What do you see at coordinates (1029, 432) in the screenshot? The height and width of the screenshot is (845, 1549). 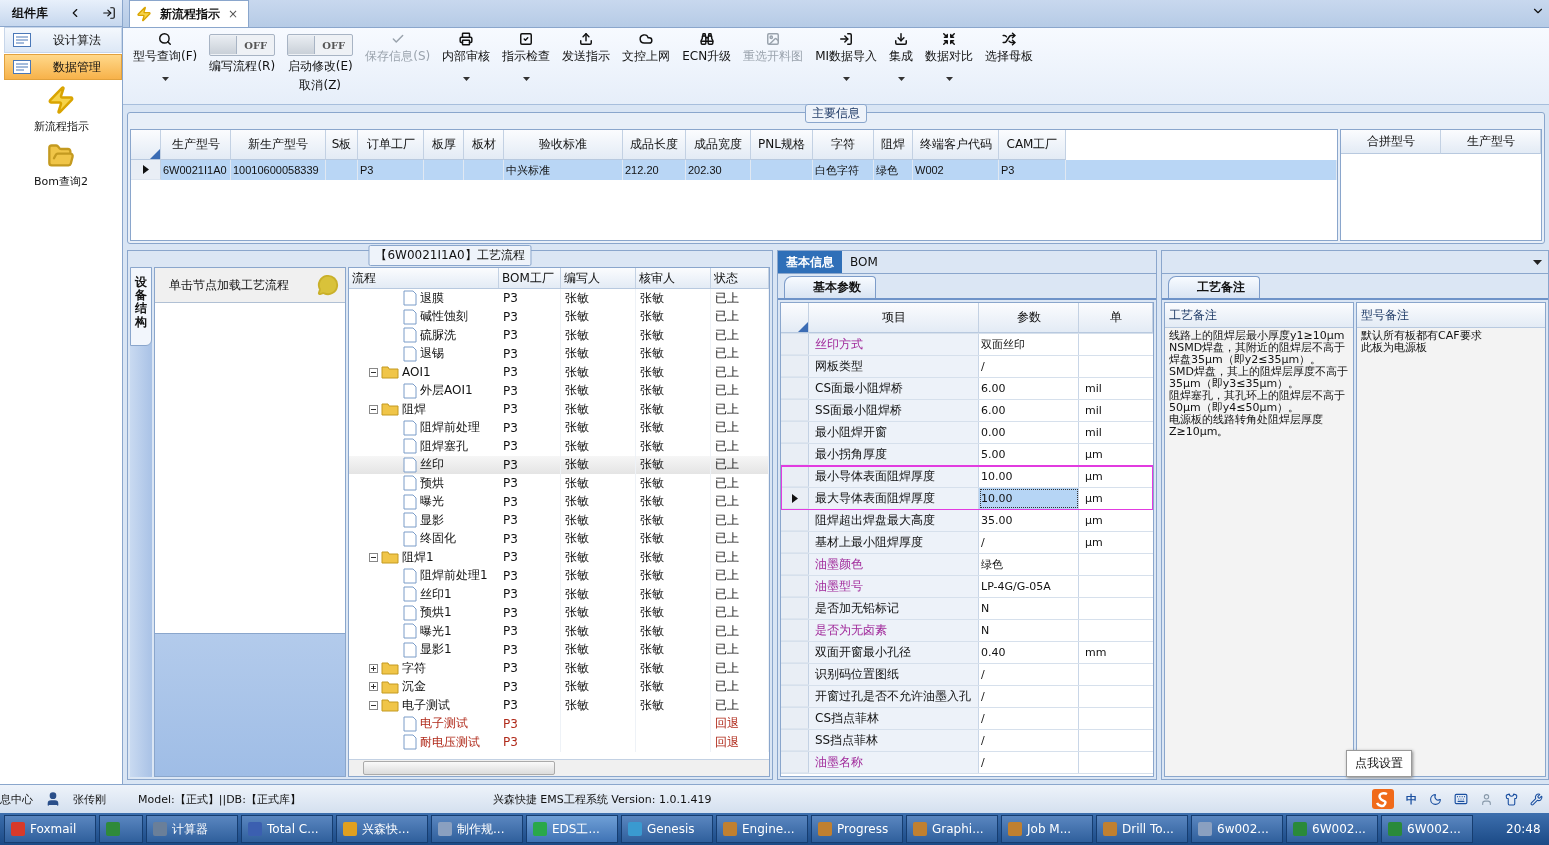 I see `param-value-cell: 0.00` at bounding box center [1029, 432].